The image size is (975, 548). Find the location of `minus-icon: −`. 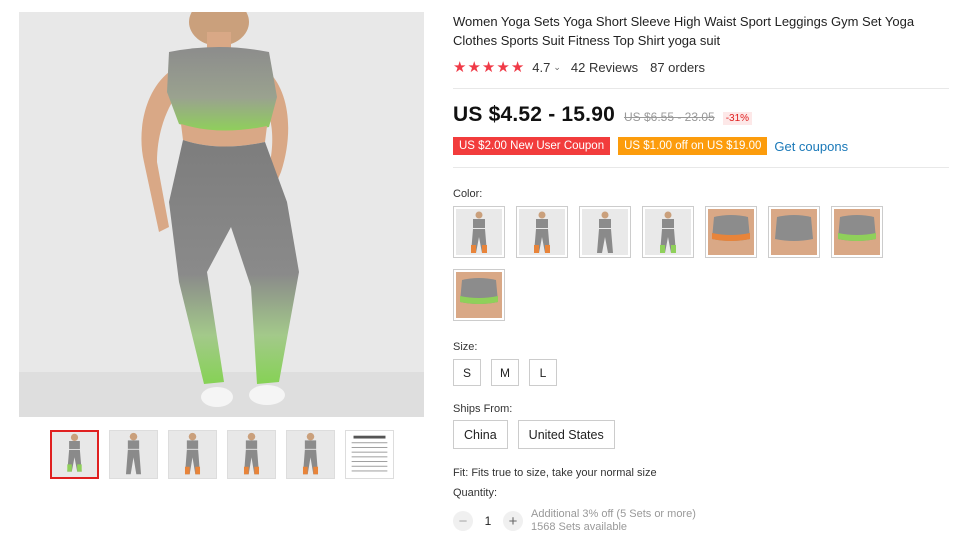

minus-icon: − is located at coordinates (463, 521).